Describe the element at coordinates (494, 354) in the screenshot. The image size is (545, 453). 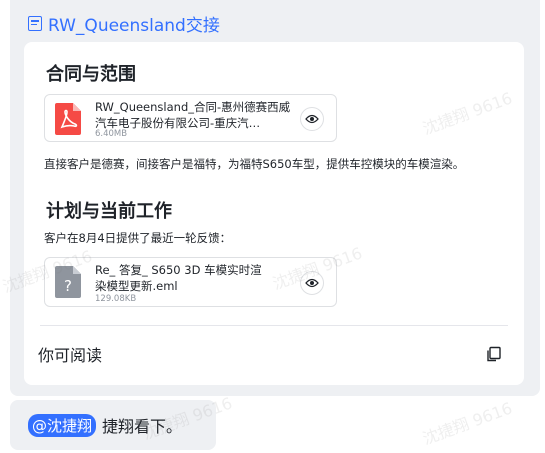
I see `copy-icon` at that location.